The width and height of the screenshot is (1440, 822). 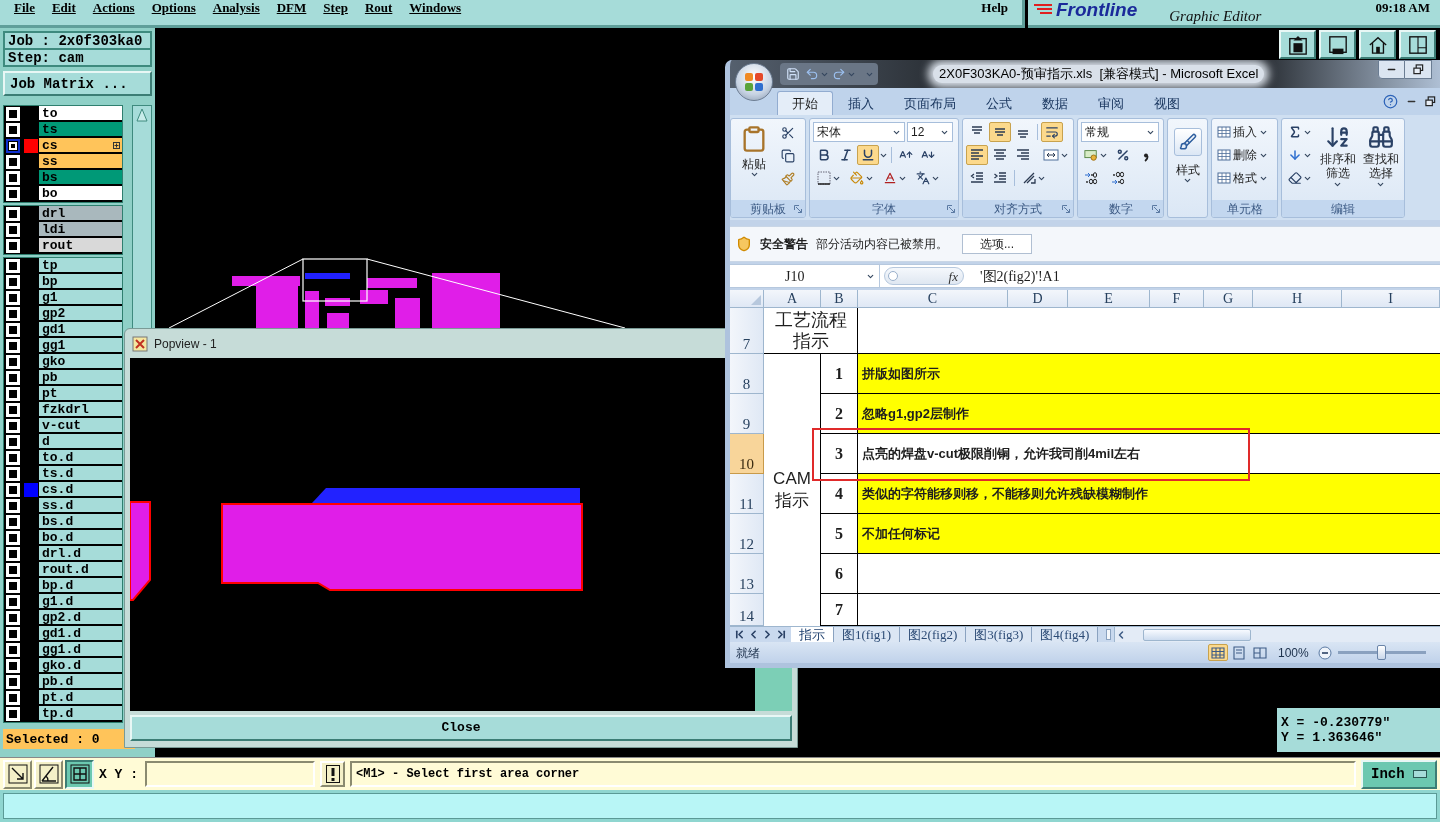 I want to click on save-button, so click(x=793, y=74).